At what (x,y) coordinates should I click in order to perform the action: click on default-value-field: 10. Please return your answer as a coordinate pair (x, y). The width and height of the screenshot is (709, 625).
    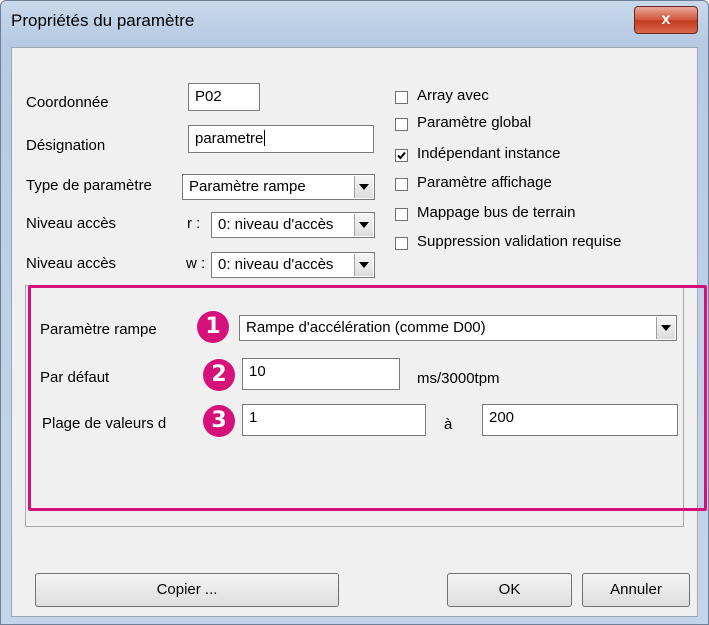
    Looking at the image, I should click on (321, 374).